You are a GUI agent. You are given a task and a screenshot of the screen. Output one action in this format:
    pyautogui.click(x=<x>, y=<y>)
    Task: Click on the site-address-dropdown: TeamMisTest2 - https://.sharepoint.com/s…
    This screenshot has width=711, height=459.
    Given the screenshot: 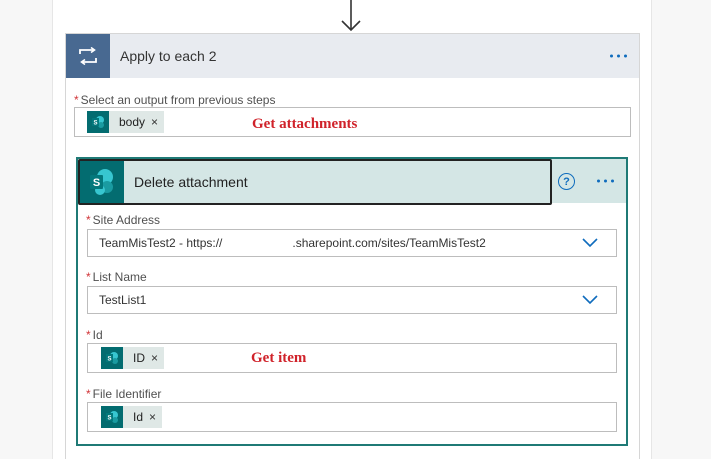 What is the action you would take?
    pyautogui.click(x=352, y=243)
    